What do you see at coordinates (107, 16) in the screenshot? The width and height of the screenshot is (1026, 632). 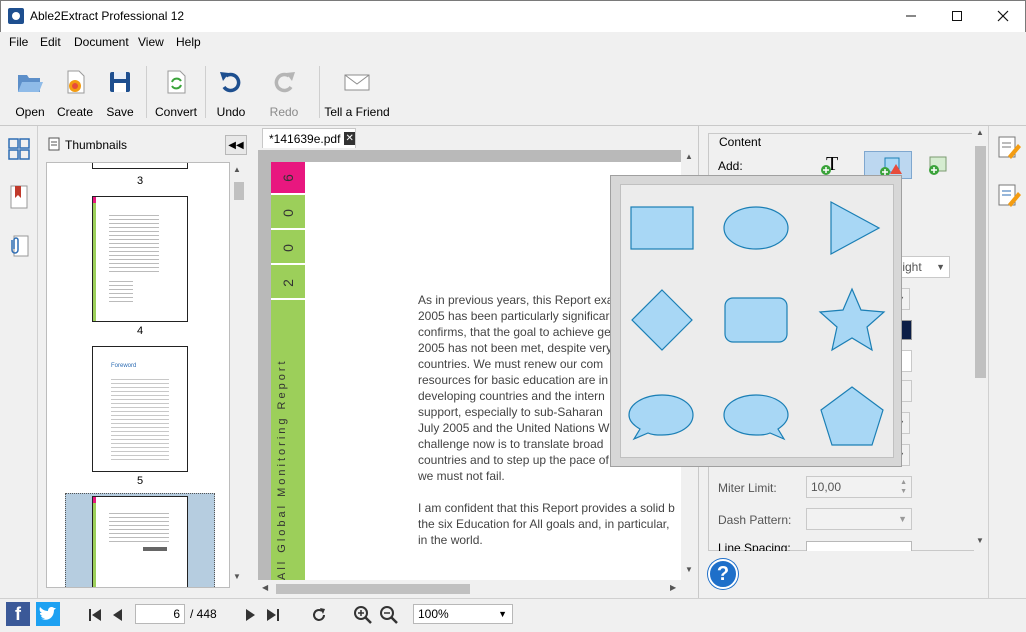 I see `window-title: Able2Extract Professional 12` at bounding box center [107, 16].